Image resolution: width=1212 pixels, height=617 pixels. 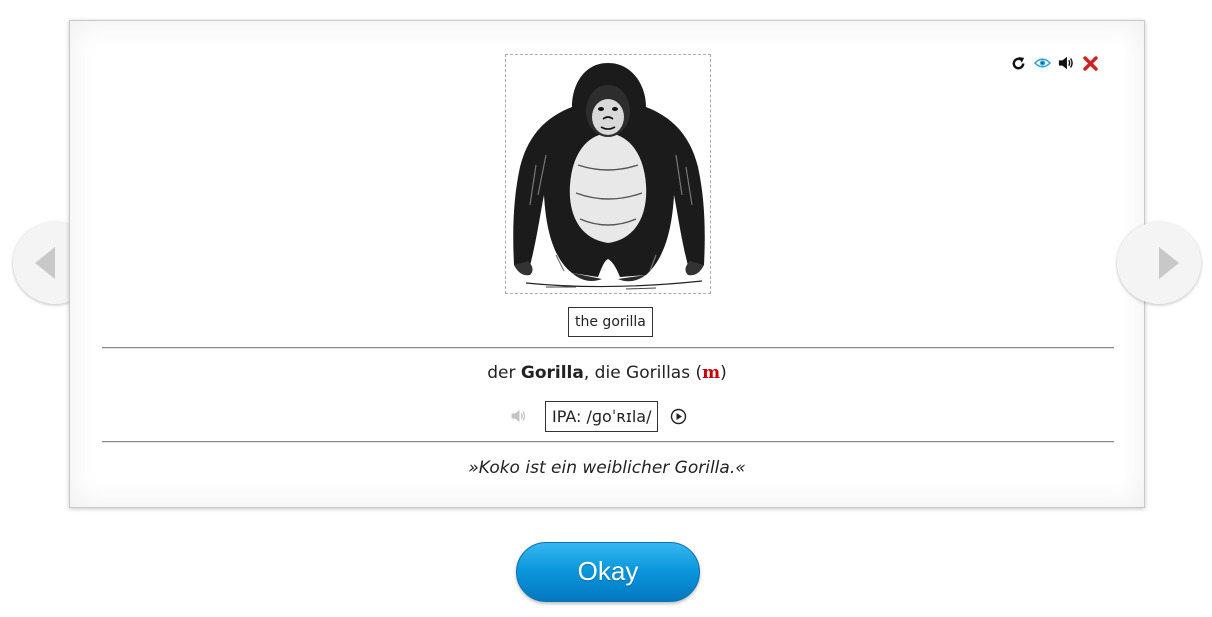 I want to click on gorilla-illustration, so click(x=609, y=176).